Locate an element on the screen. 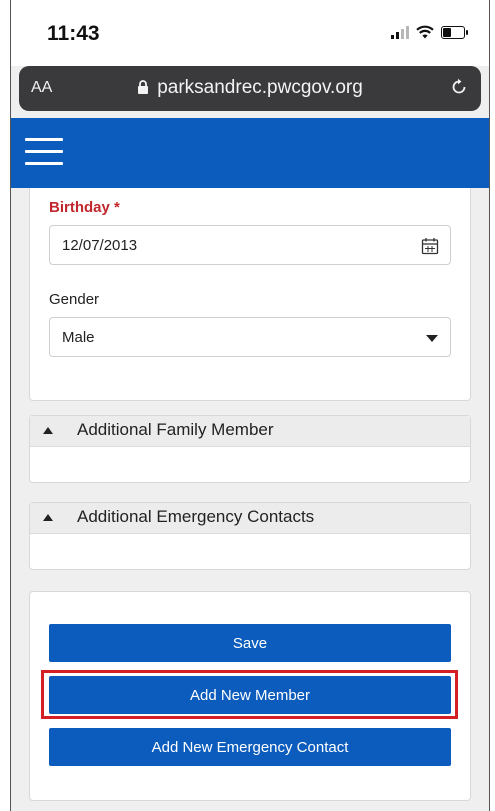 This screenshot has width=495, height=811. emergency-contacts-section-toggle: Additional Emergency Contacts is located at coordinates (250, 518).